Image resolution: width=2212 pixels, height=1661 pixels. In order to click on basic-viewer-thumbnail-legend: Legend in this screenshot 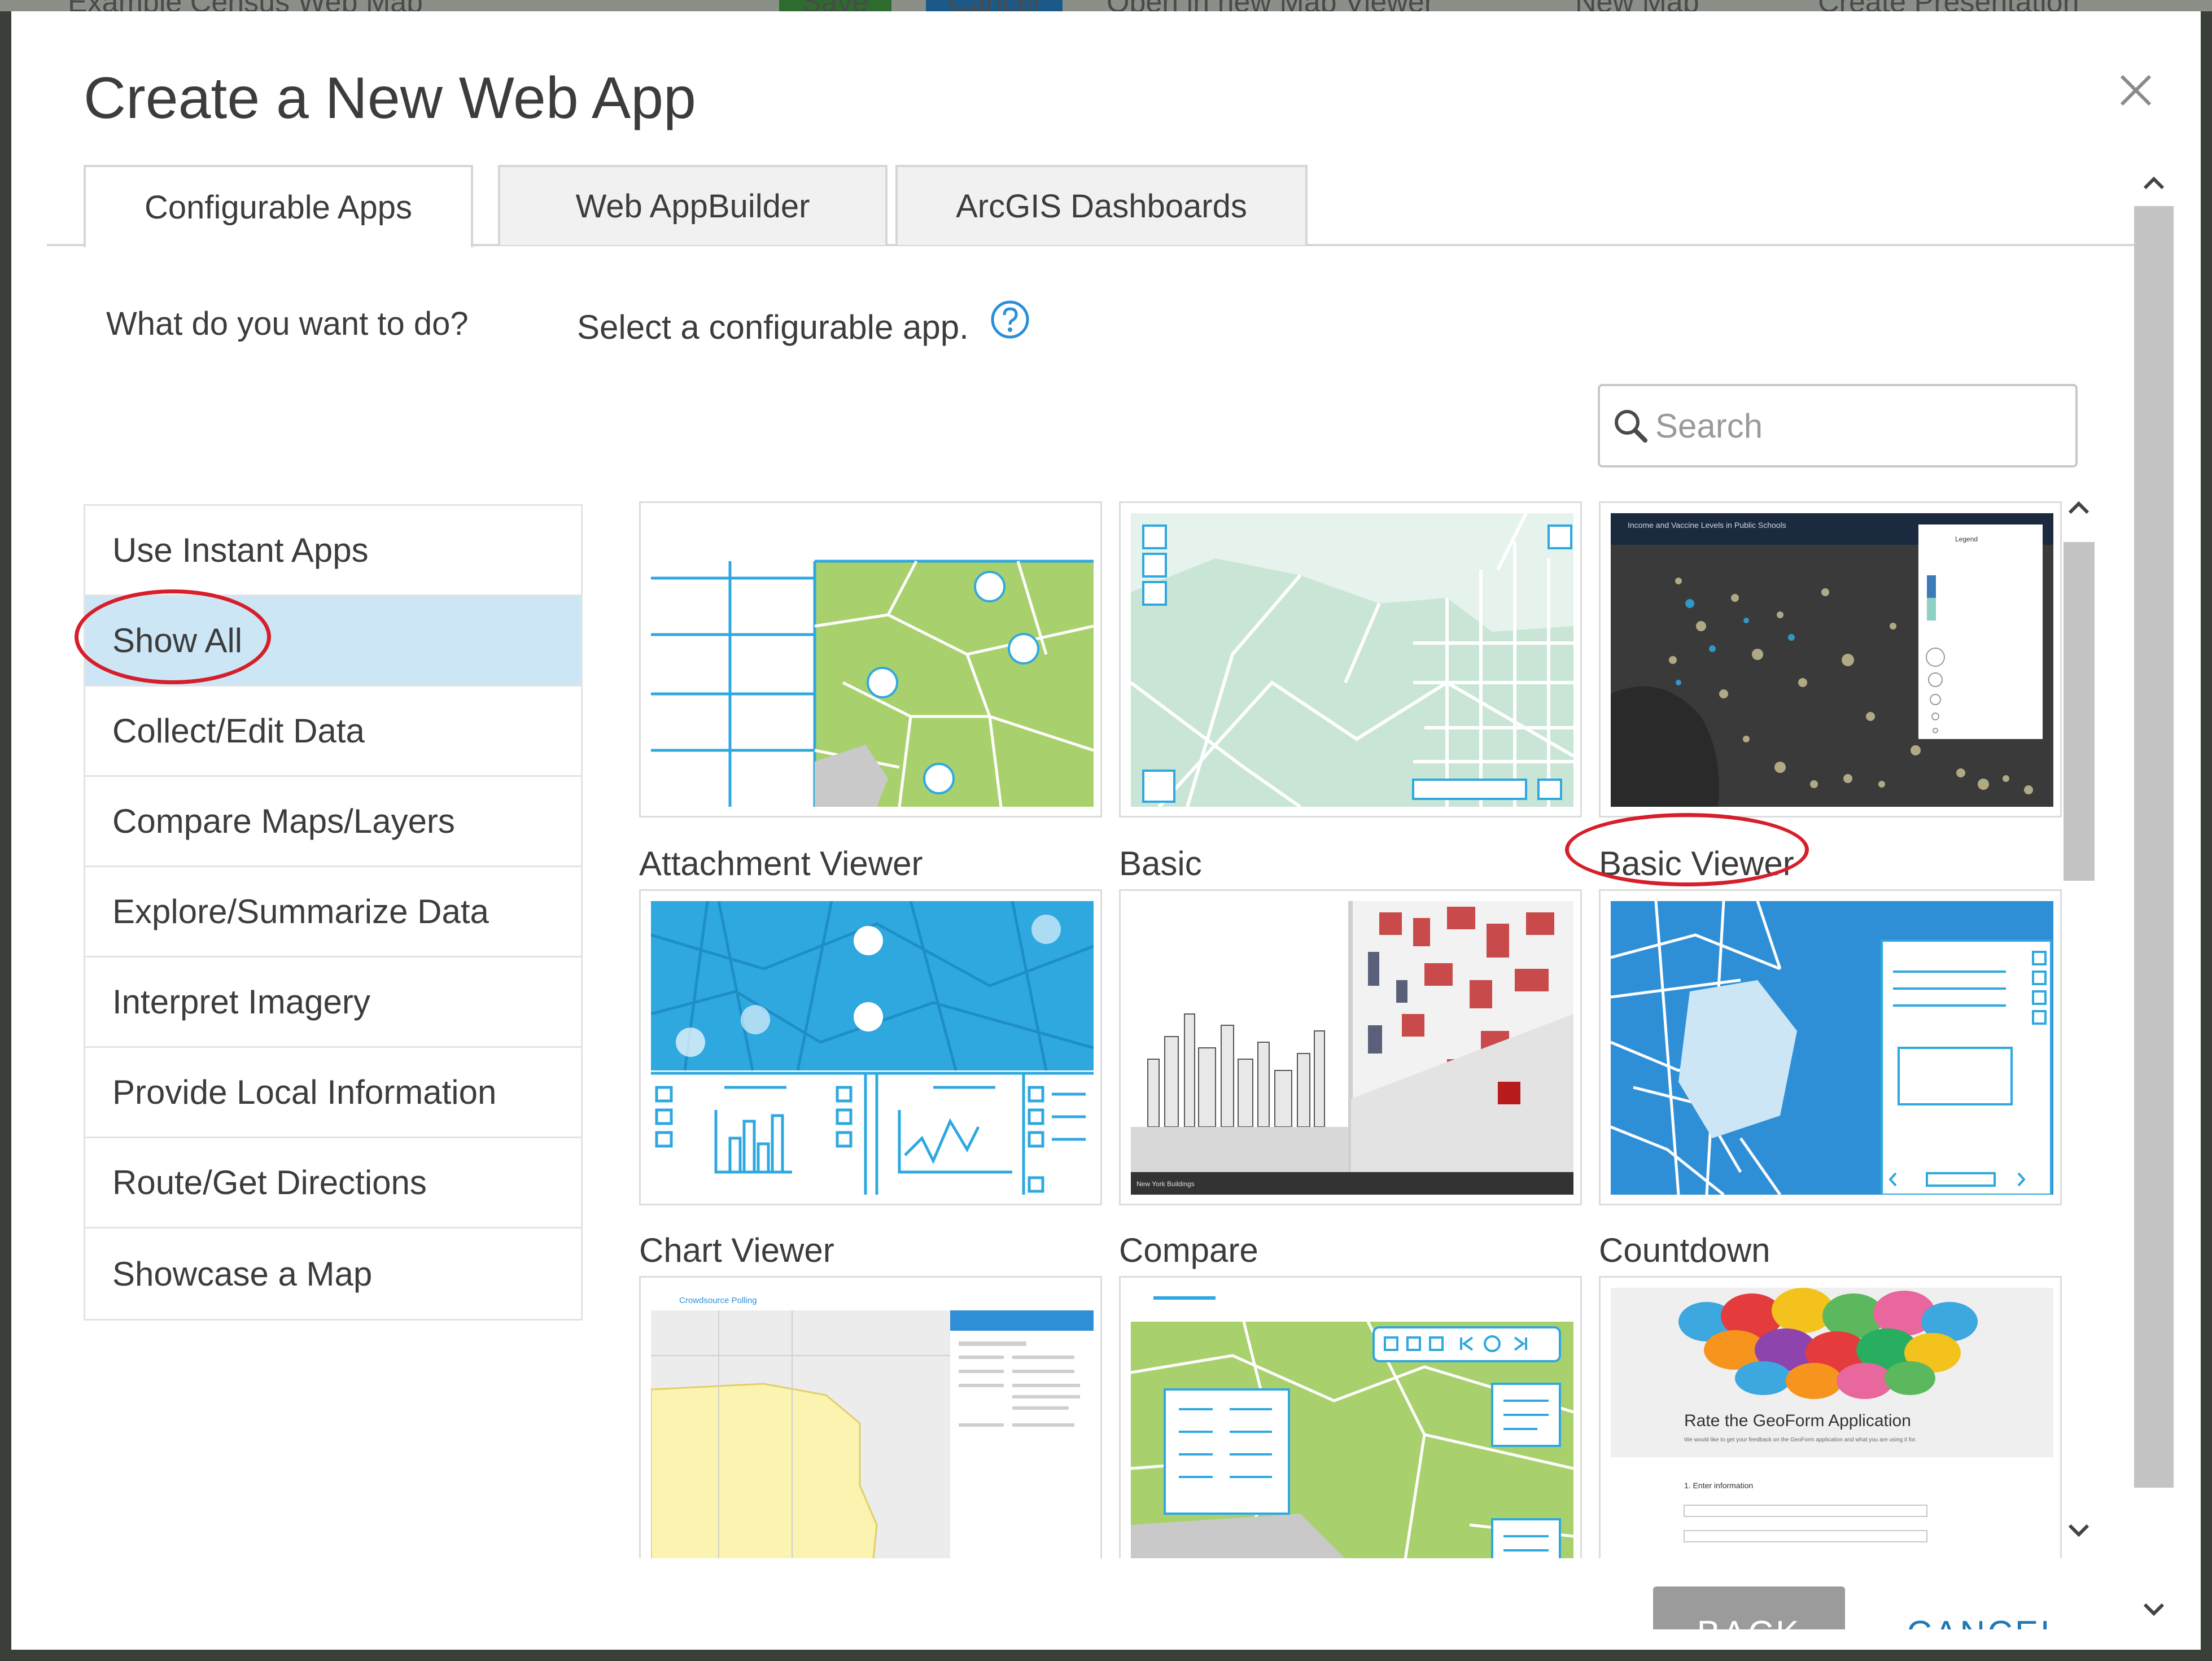, I will do `click(1966, 539)`.